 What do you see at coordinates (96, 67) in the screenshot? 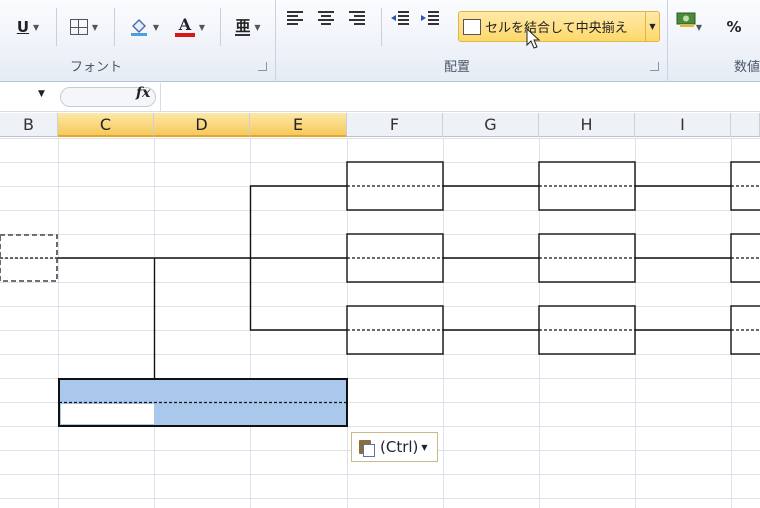
I see `font-group-label: フォント` at bounding box center [96, 67].